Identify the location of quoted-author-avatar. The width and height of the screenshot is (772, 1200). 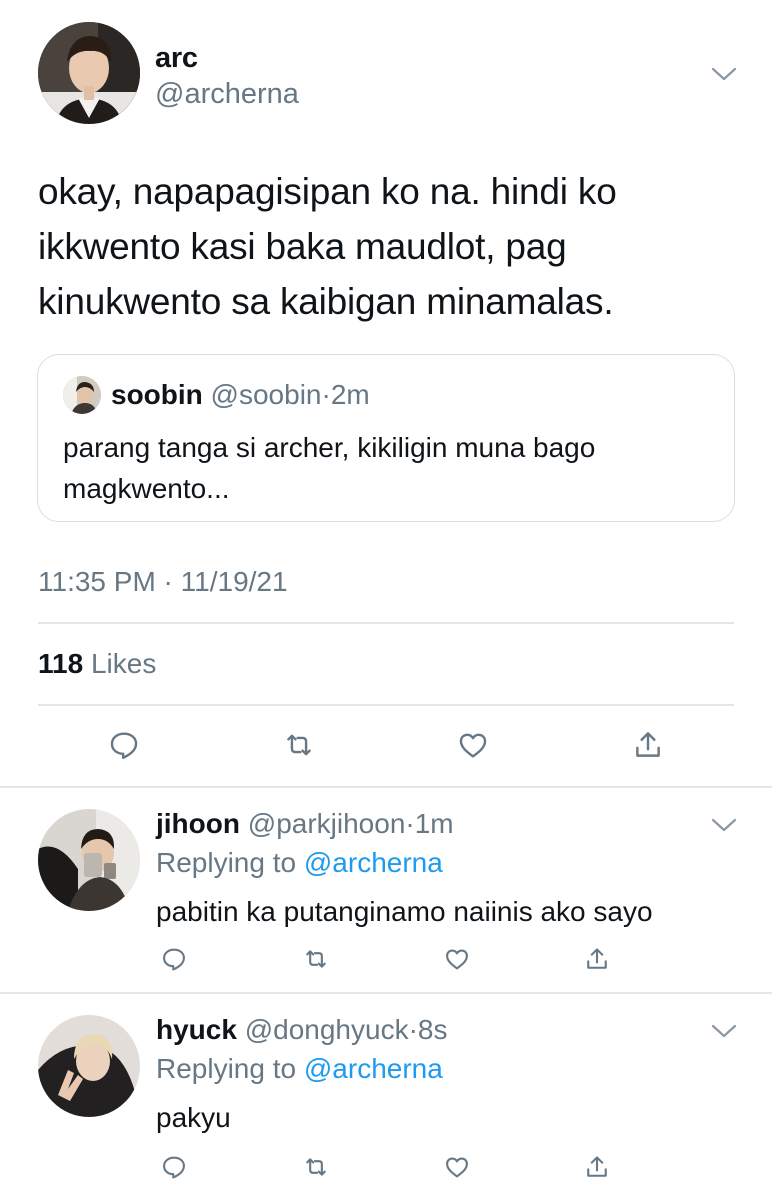
(82, 395).